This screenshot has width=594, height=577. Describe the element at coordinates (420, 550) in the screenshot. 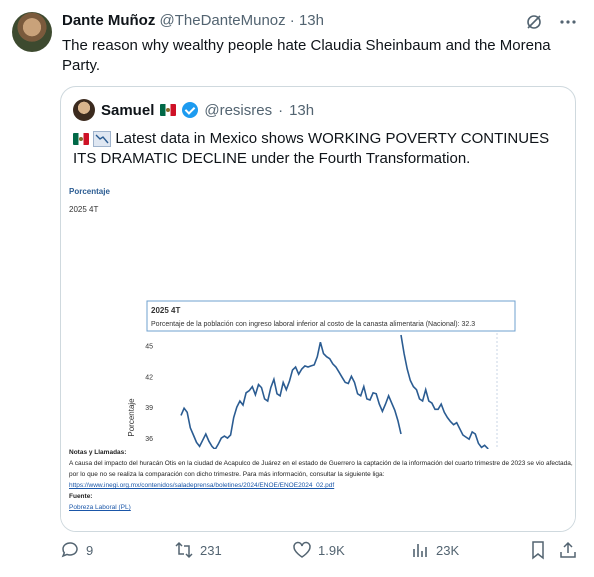

I see `views-icon` at that location.